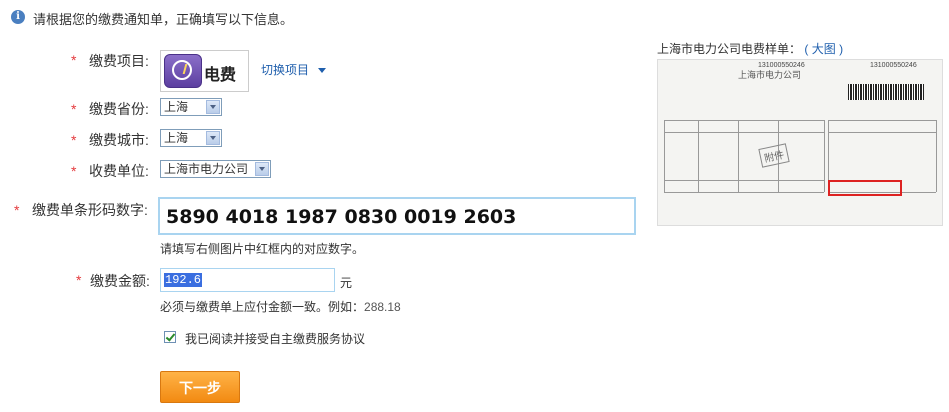 The width and height of the screenshot is (949, 412). Describe the element at coordinates (346, 283) in the screenshot. I see `amount-unit: 元` at that location.